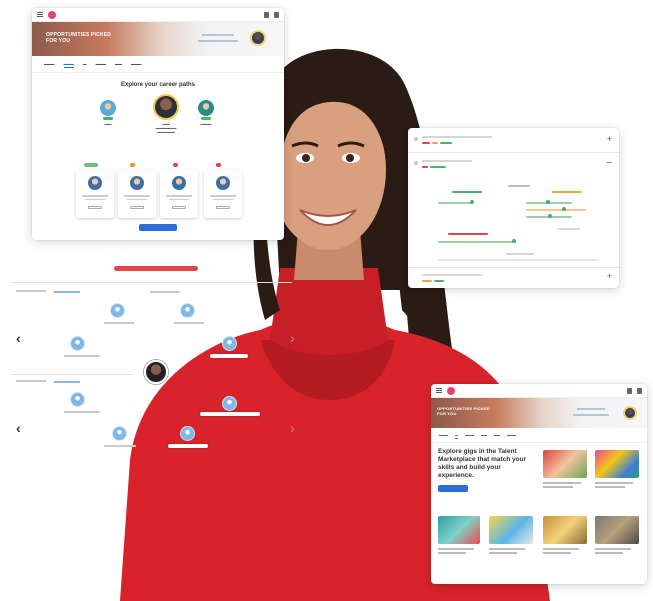 The height and width of the screenshot is (601, 653). What do you see at coordinates (206, 113) in the screenshot?
I see `path-node: ▬▬▬` at bounding box center [206, 113].